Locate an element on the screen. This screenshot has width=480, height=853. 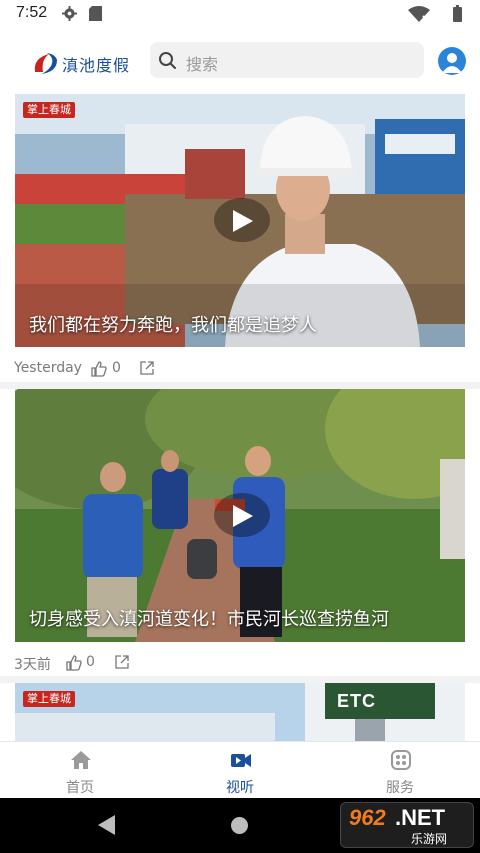
wifi-icon is located at coordinates (419, 14).